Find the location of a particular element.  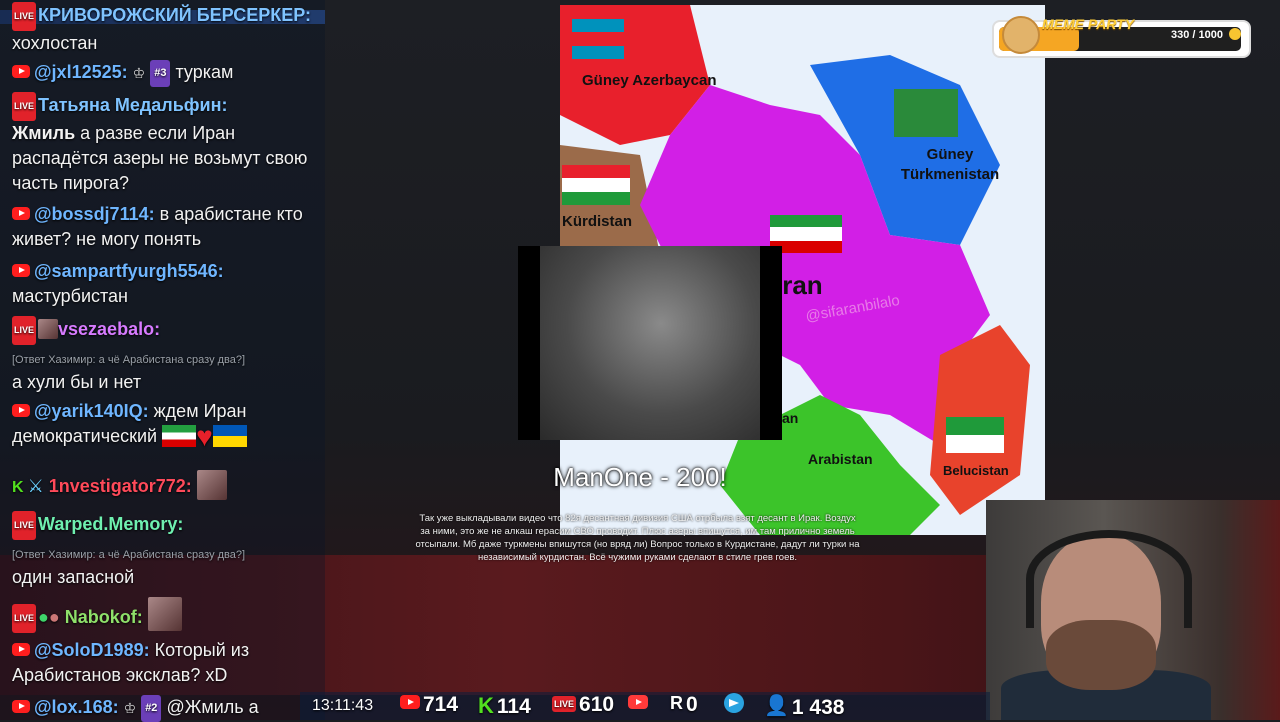

twitch-viewers is located at coordinates (639, 705).